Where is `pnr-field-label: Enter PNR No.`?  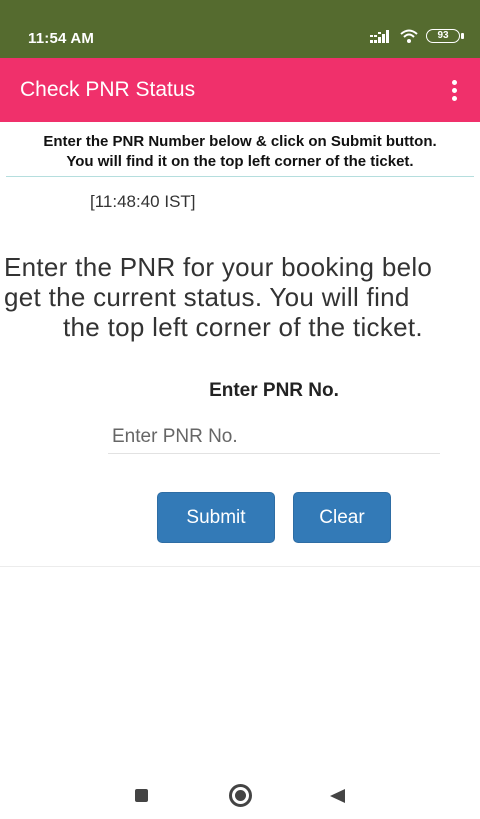 pnr-field-label: Enter PNR No. is located at coordinates (274, 390).